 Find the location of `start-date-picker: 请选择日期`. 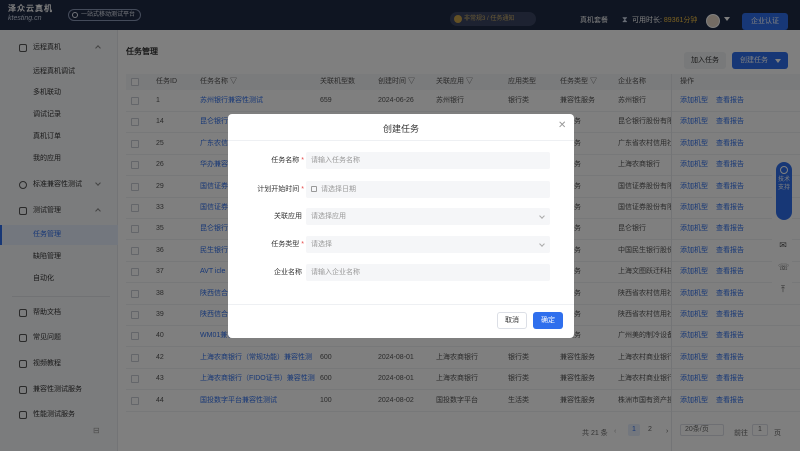

start-date-picker: 请选择日期 is located at coordinates (428, 189).